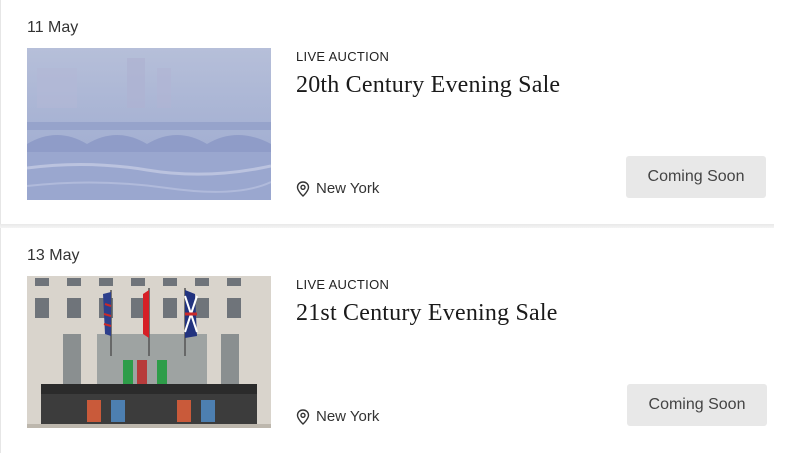 The image size is (800, 453). Describe the element at coordinates (53, 255) in the screenshot. I see `auction-date: 13 May` at that location.